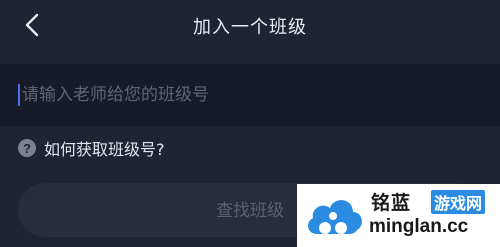 This screenshot has width=500, height=247. I want to click on text-caret, so click(19, 95).